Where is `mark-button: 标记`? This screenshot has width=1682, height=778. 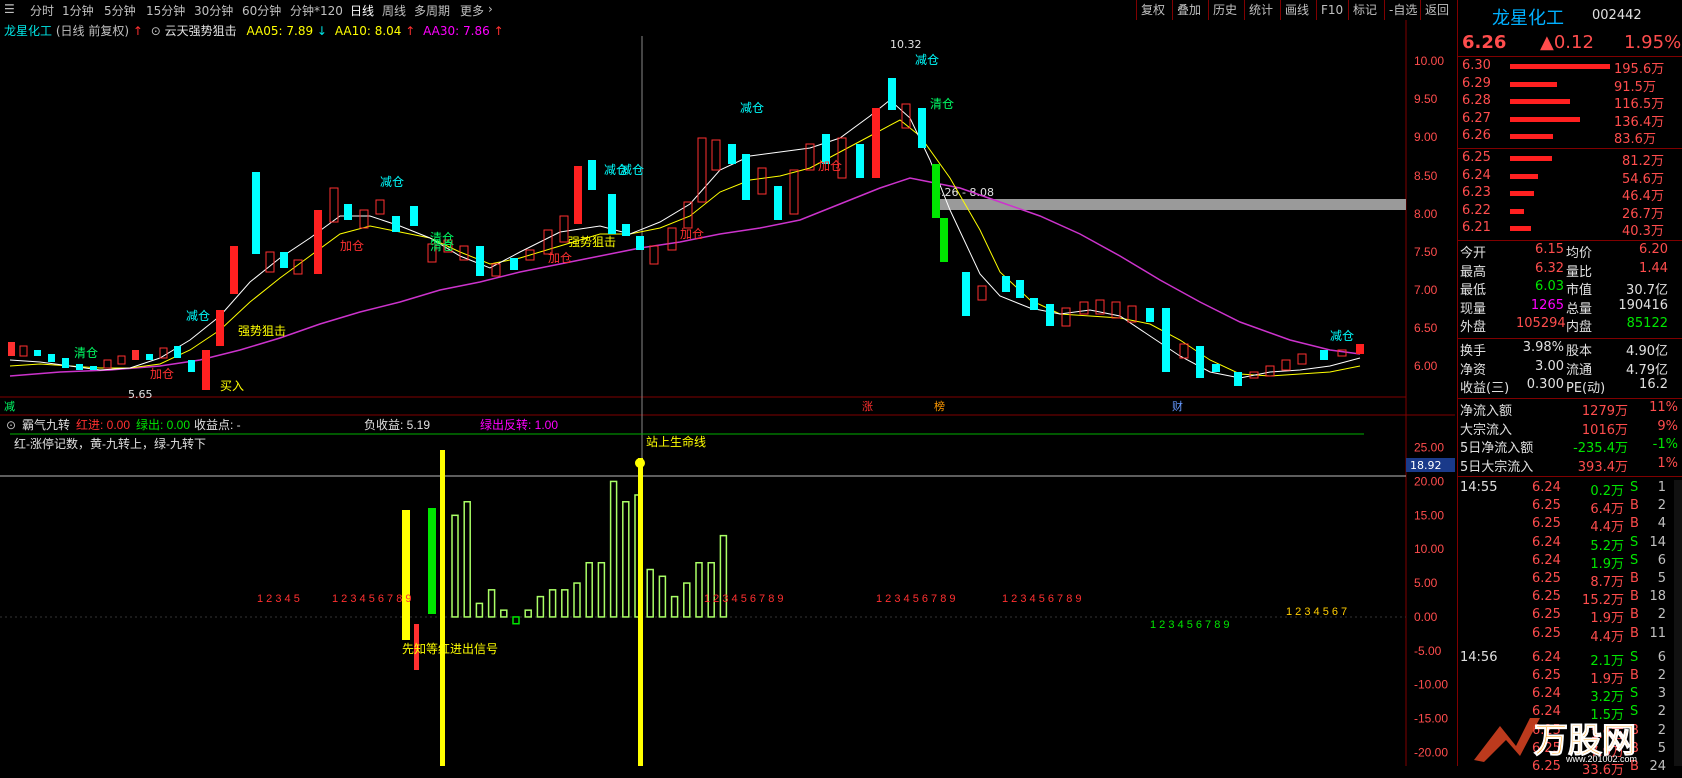
mark-button: 标记 is located at coordinates (1364, 10).